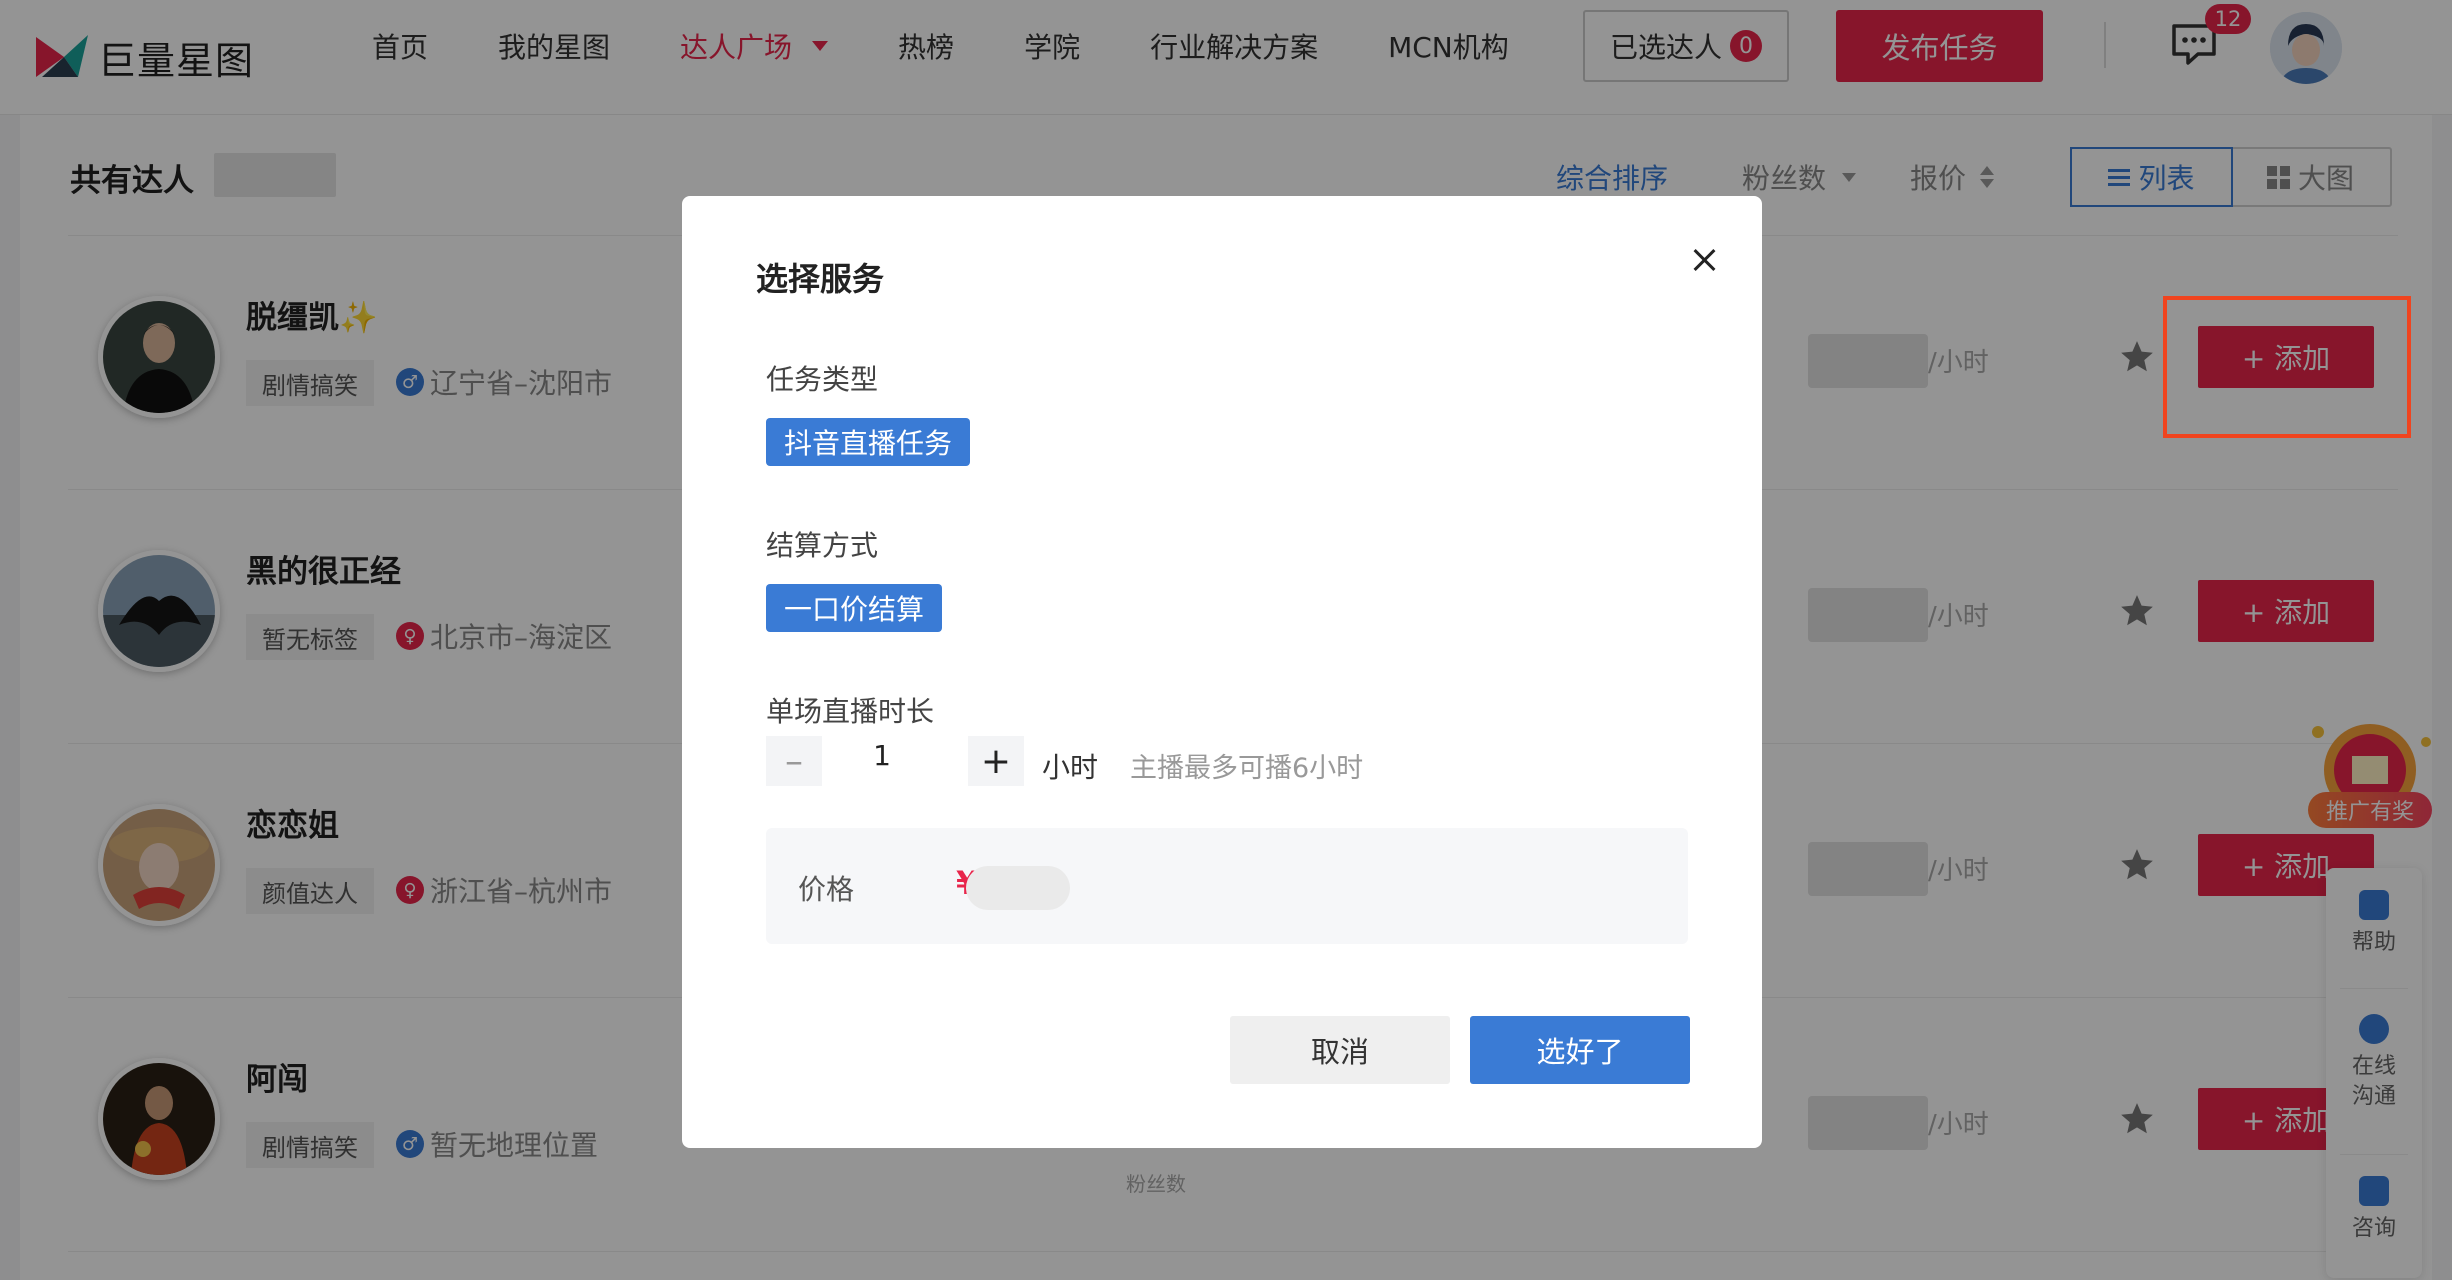 This screenshot has height=1280, width=2452. Describe the element at coordinates (822, 545) in the screenshot. I see `settlement-label: 结算方式` at that location.